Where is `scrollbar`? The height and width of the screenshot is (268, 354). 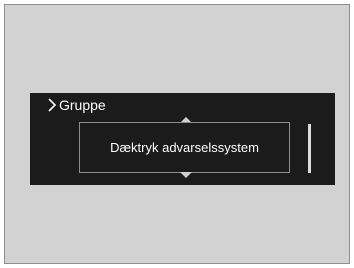 scrollbar is located at coordinates (309, 148).